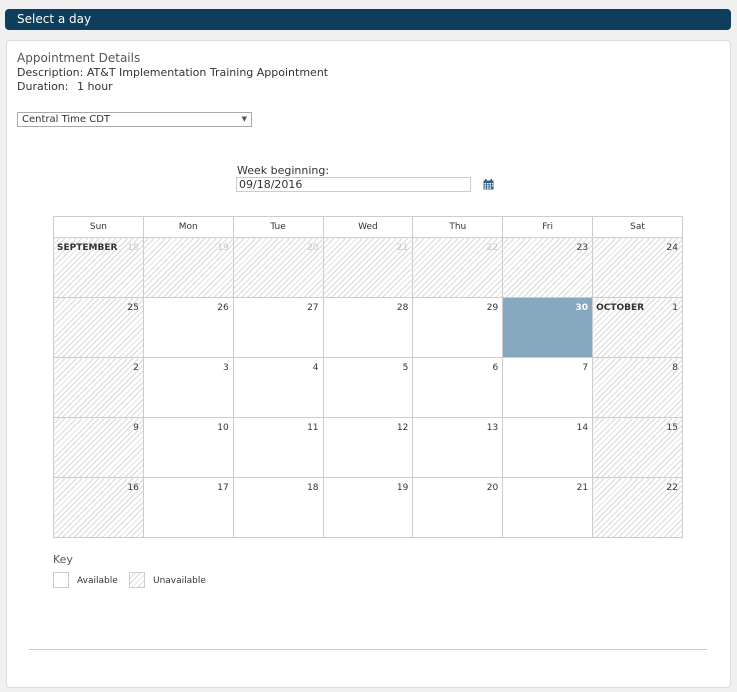  Describe the element at coordinates (188, 507) in the screenshot. I see `calendar-day-cell: 17` at that location.